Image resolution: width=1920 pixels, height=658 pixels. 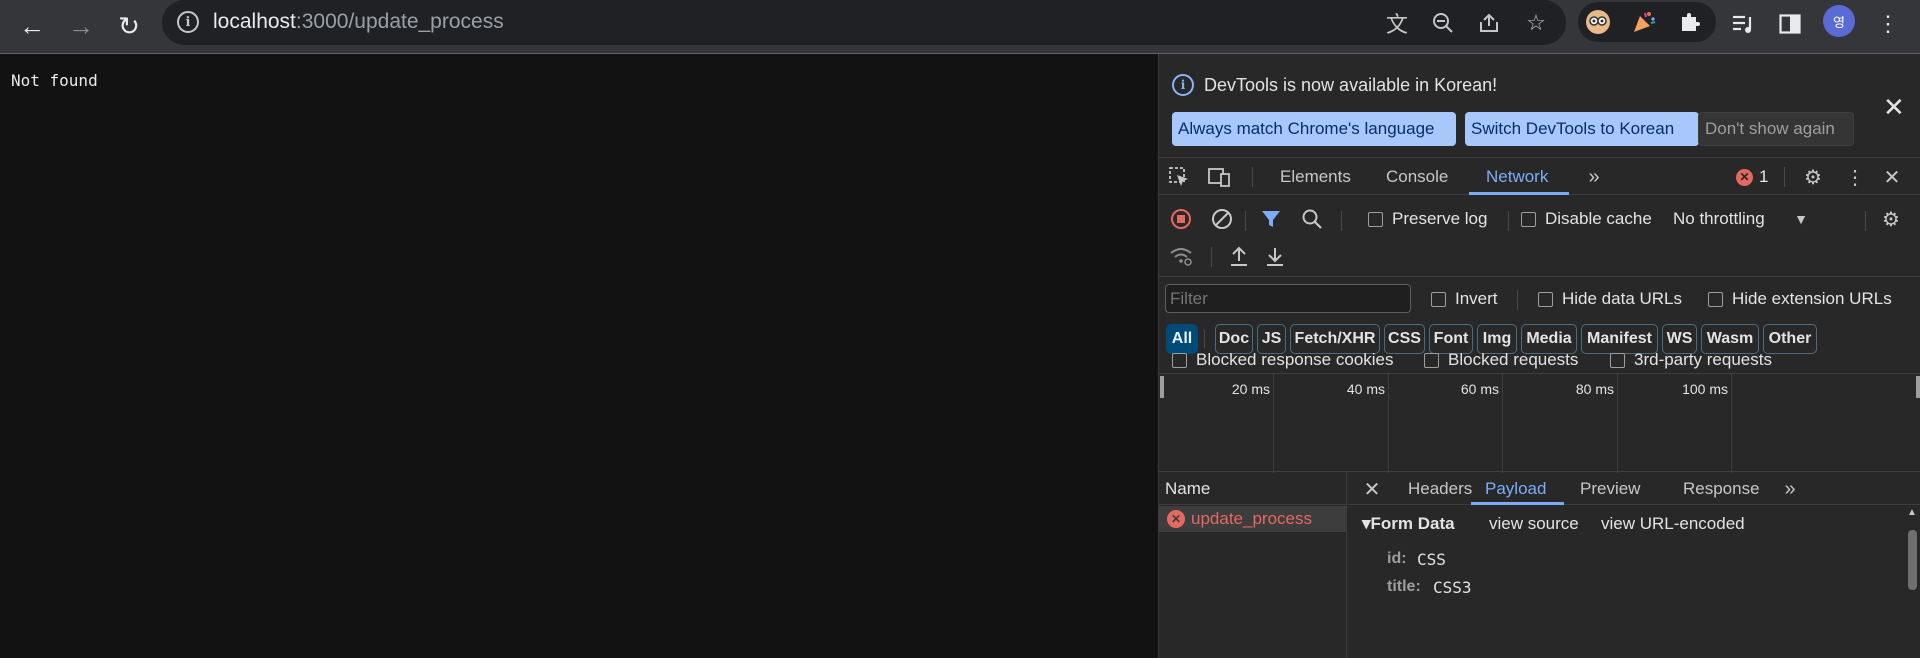 I want to click on blocked-response-cookies-label: Blocked response cookies, so click(x=1295, y=359).